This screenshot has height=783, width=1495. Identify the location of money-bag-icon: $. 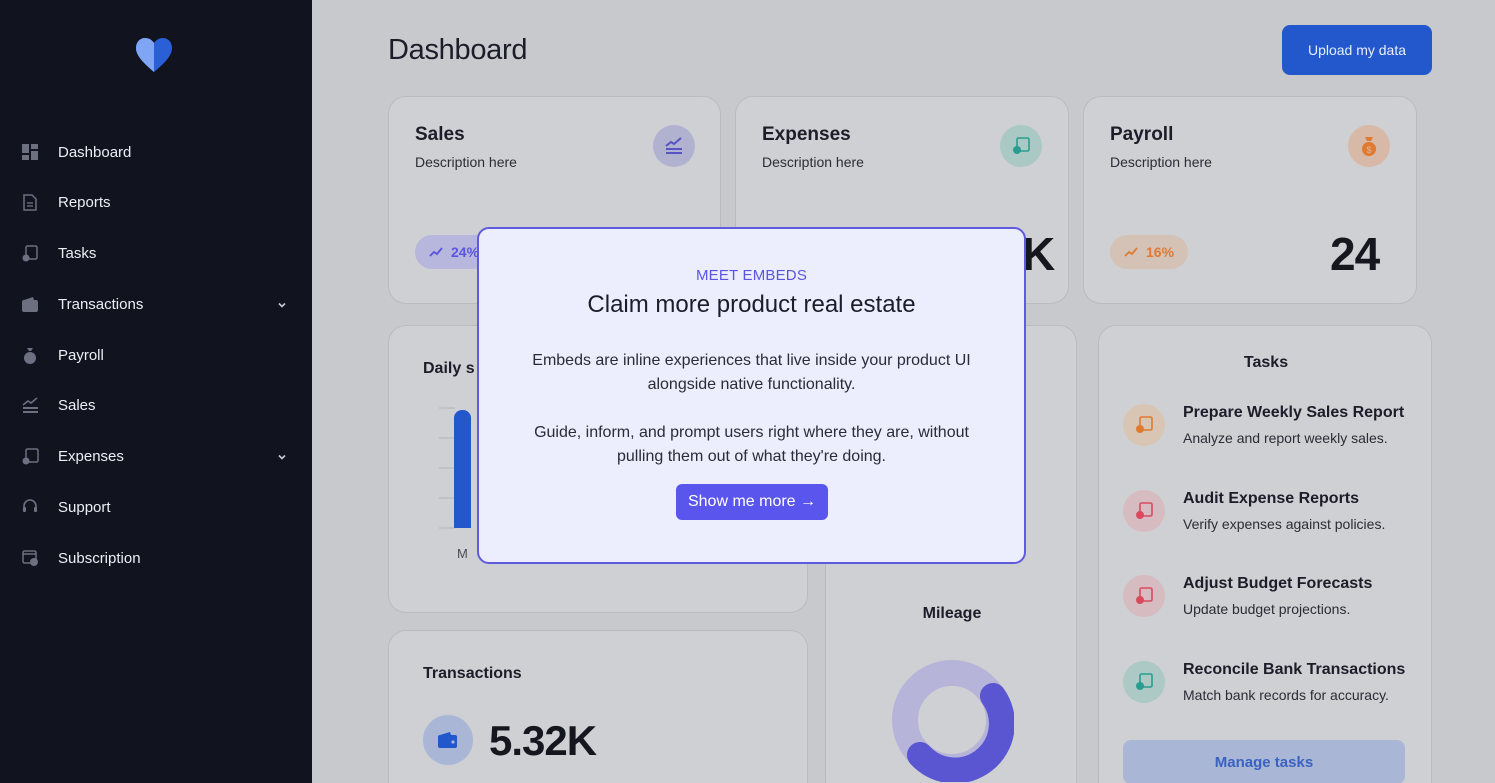
(1369, 146).